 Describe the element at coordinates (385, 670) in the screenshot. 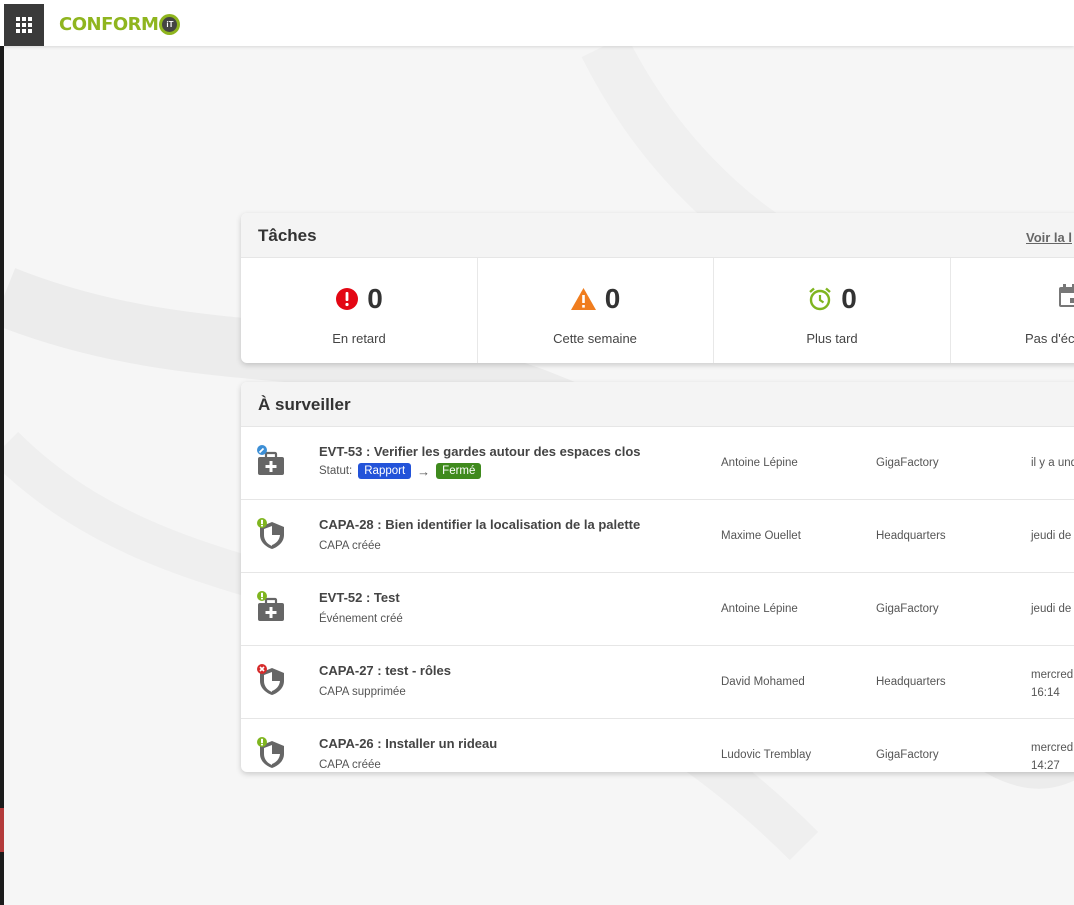

I see `row-title: CAPA-27 : test - rôles` at that location.